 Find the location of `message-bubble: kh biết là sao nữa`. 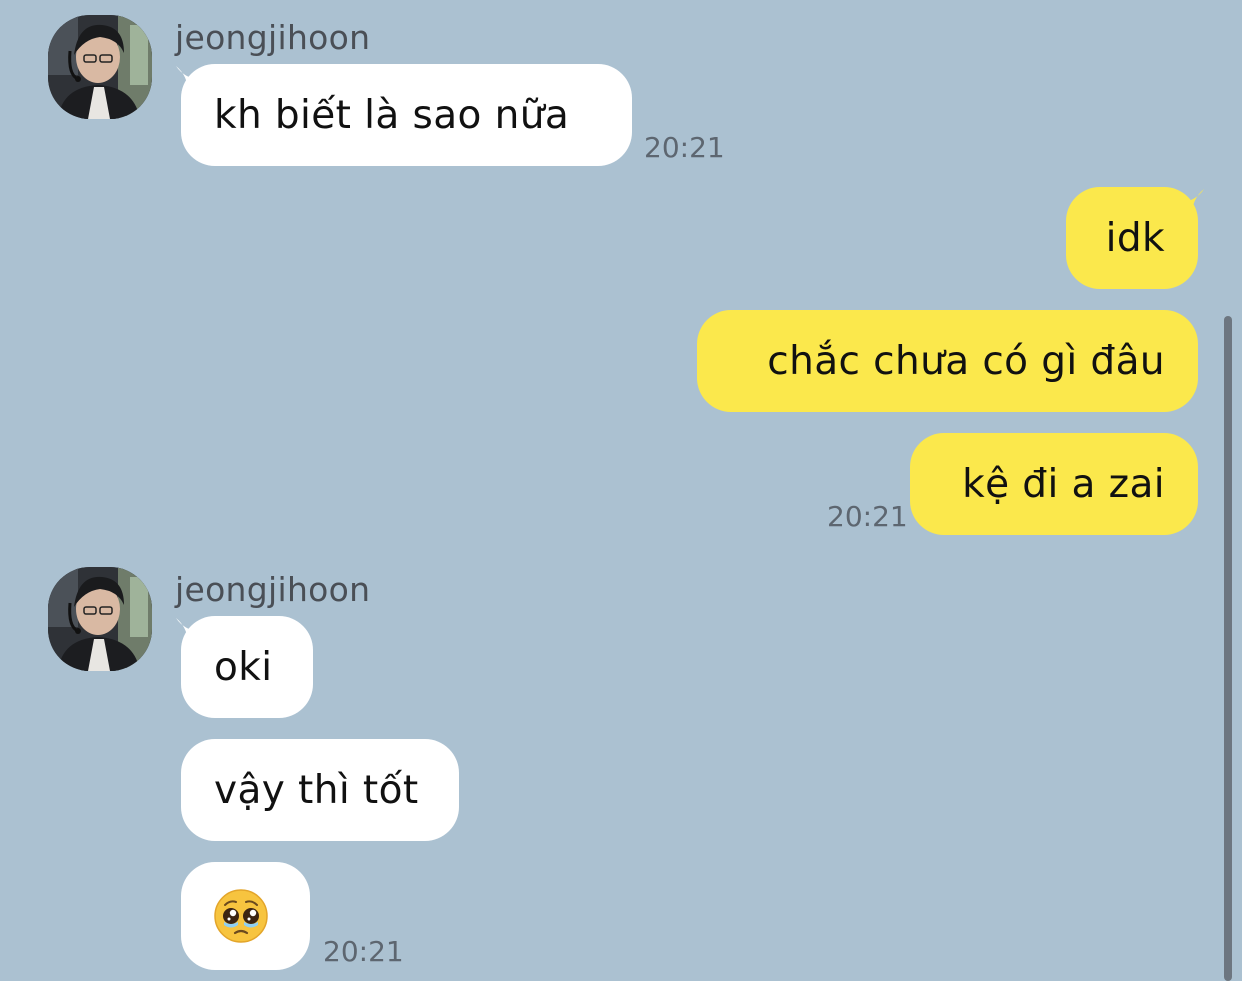

message-bubble: kh biết là sao nữa is located at coordinates (406, 115).